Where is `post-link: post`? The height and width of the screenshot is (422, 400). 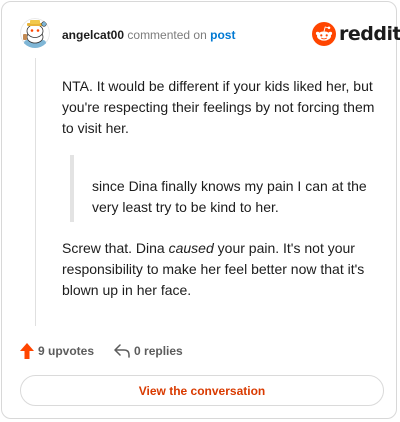
post-link: post is located at coordinates (222, 35).